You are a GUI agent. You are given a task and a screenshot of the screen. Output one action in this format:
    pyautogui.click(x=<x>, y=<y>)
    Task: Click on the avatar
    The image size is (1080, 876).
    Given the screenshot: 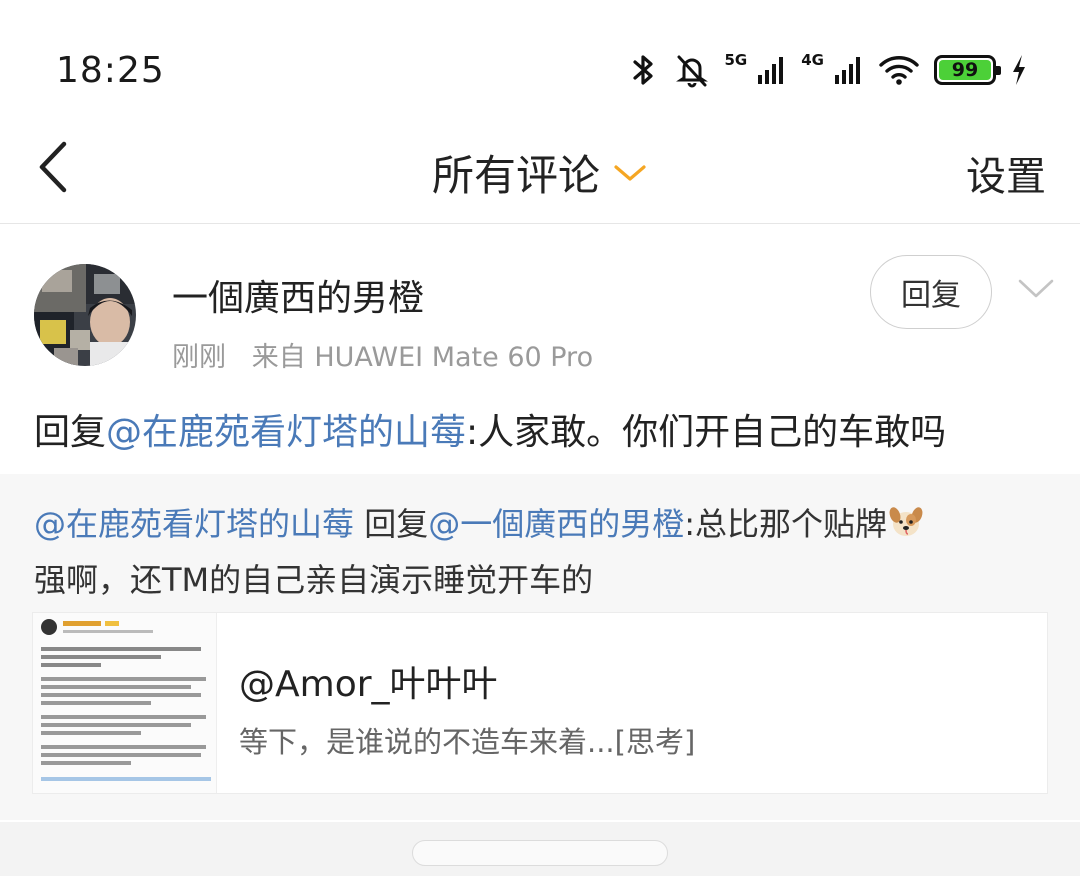 What is the action you would take?
    pyautogui.click(x=85, y=315)
    